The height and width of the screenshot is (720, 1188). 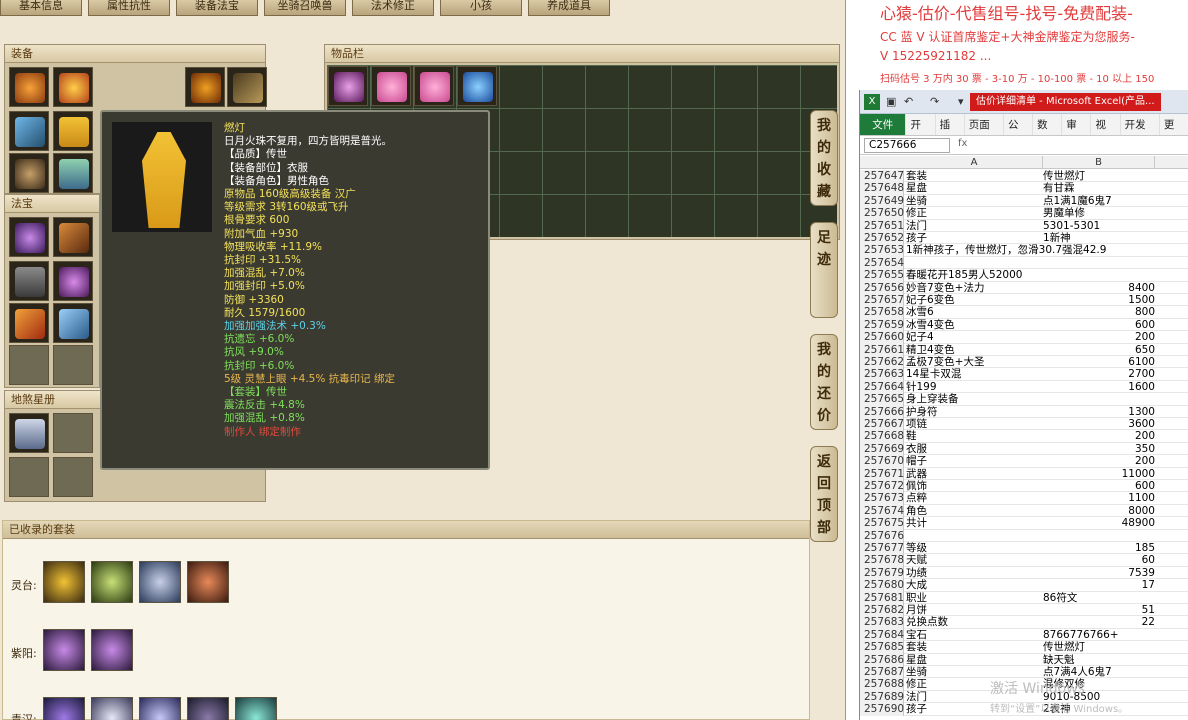 What do you see at coordinates (973, 399) in the screenshot?
I see `cell-a: 身上穿装备` at bounding box center [973, 399].